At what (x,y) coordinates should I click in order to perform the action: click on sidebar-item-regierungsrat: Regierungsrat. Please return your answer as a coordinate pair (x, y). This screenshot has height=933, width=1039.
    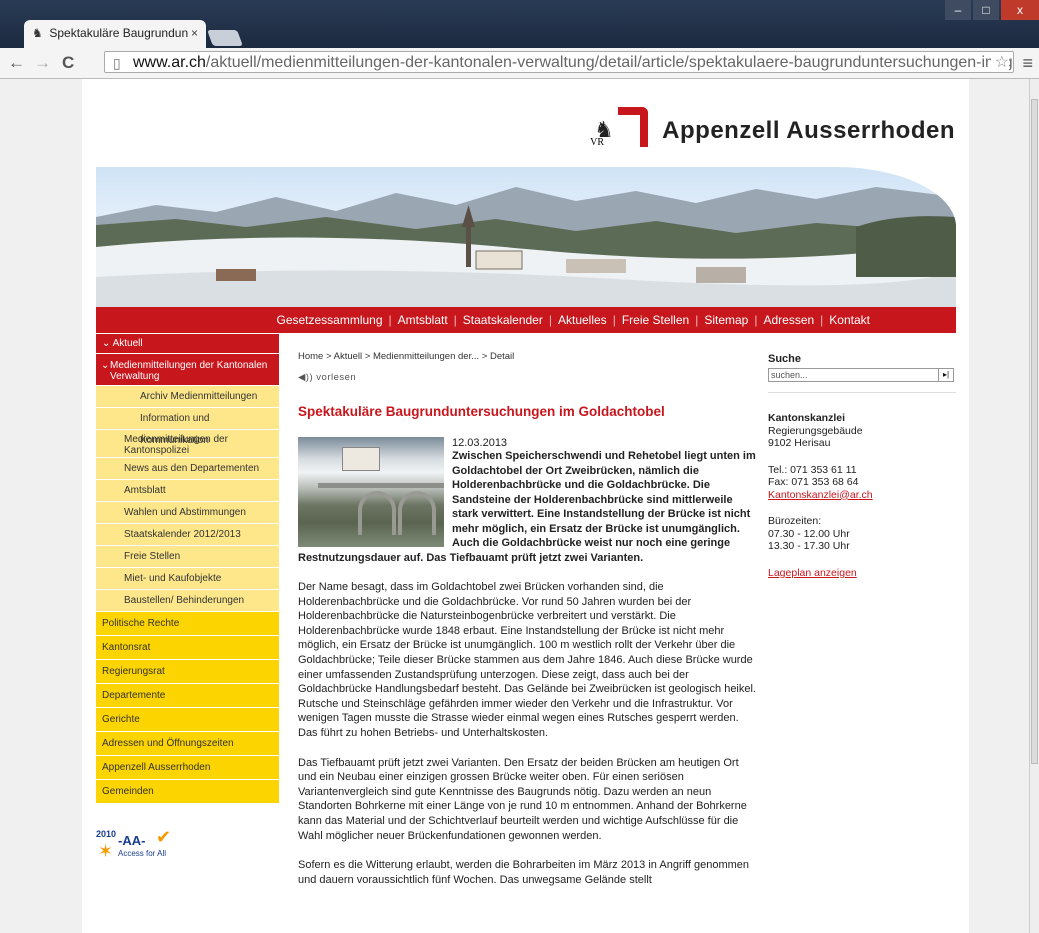
    Looking at the image, I should click on (187, 672).